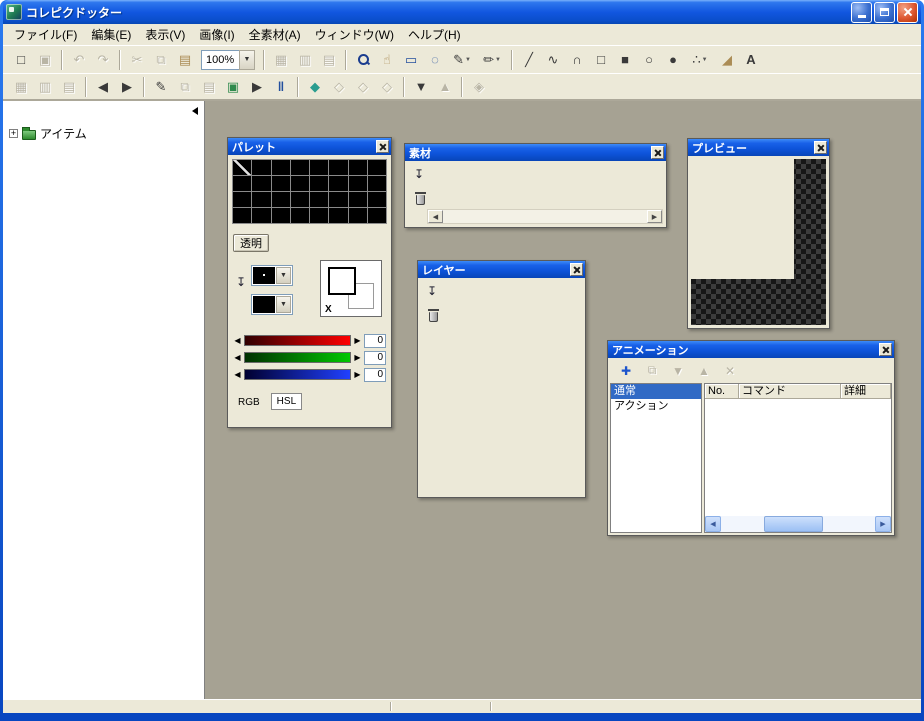  I want to click on transparent-swatch, so click(243, 168).